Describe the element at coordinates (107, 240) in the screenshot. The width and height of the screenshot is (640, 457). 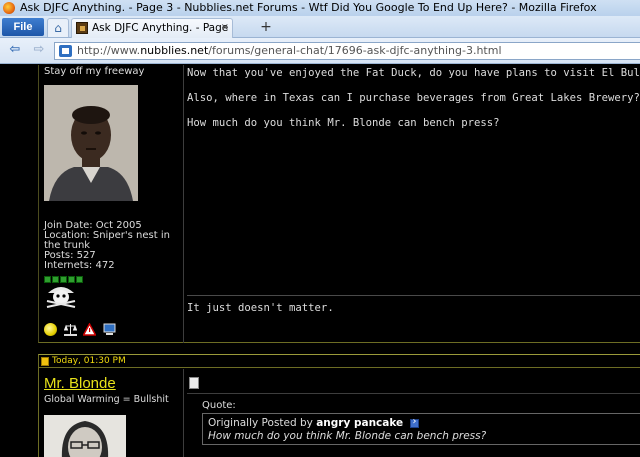
I see `user-location: Location: Sniper's nest in the trunk` at that location.